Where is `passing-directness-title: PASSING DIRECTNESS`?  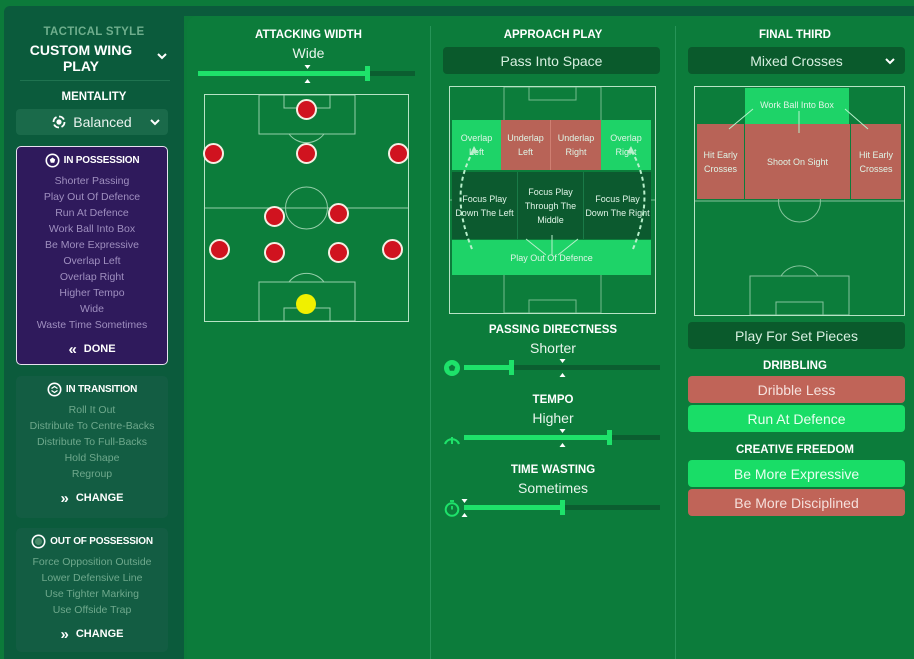 passing-directness-title: PASSING DIRECTNESS is located at coordinates (553, 330).